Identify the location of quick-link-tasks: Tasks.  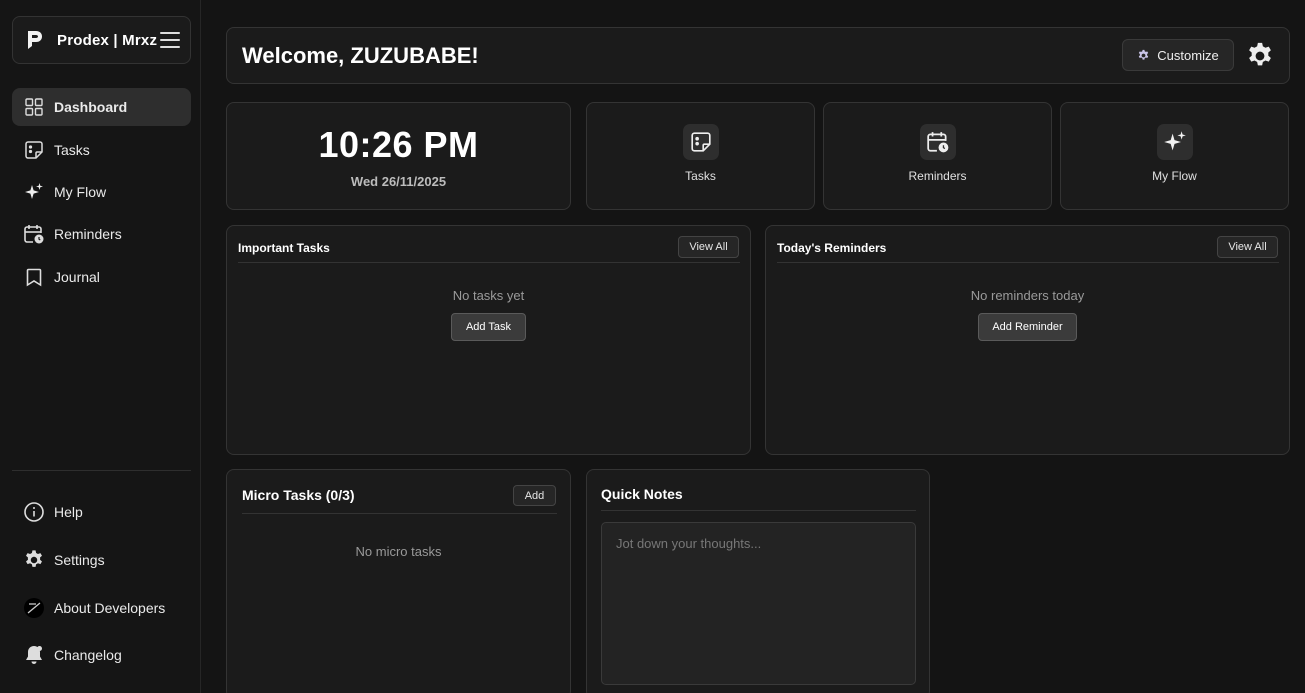
(700, 156).